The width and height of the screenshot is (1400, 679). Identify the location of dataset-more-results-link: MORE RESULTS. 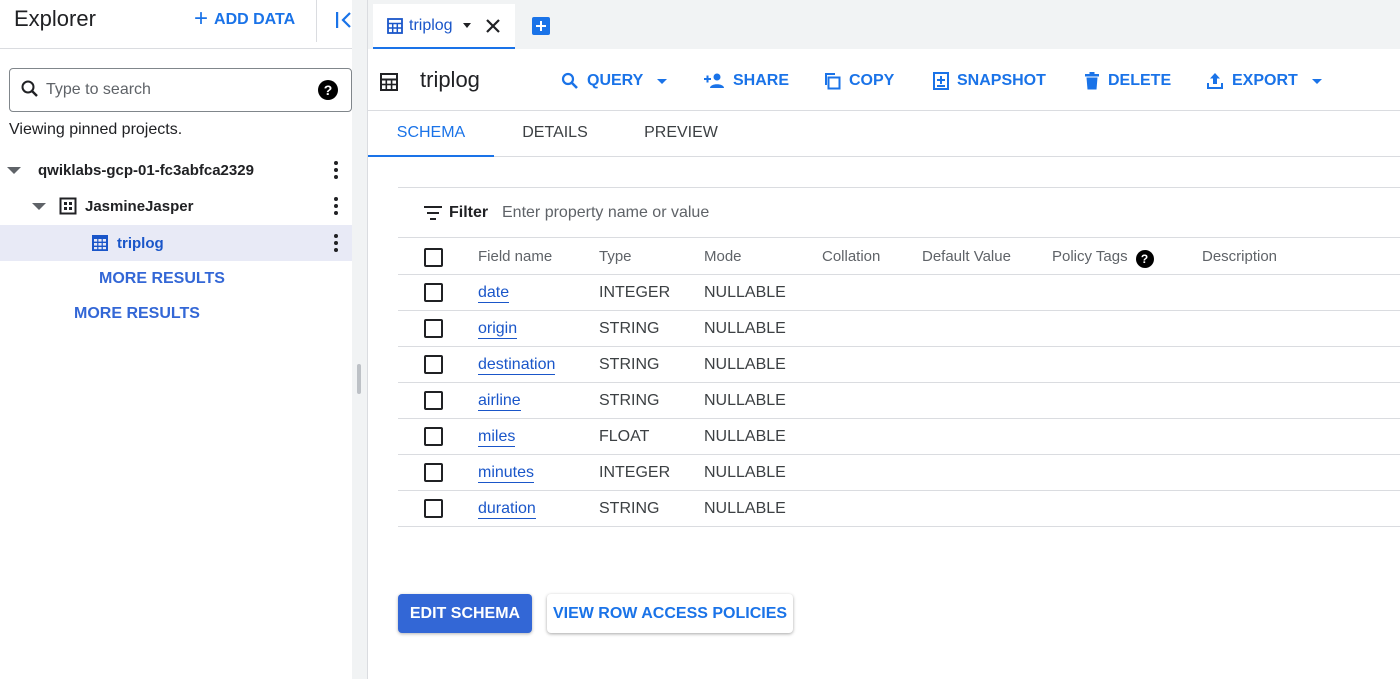
(162, 279).